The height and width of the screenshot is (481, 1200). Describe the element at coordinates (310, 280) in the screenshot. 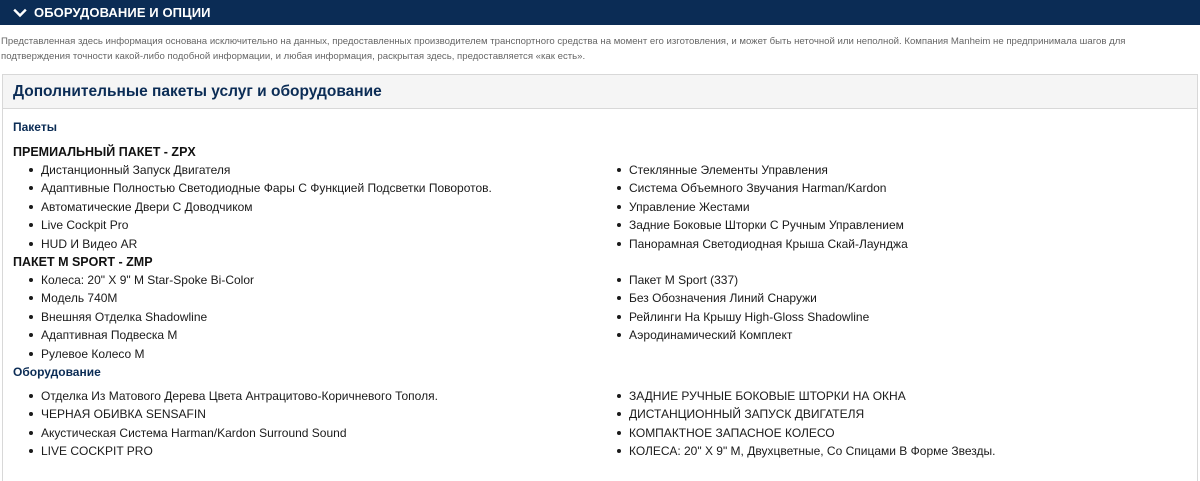

I see `list-item: Колеса: 20" X 9" M Star-Spoke Bi-Color` at that location.